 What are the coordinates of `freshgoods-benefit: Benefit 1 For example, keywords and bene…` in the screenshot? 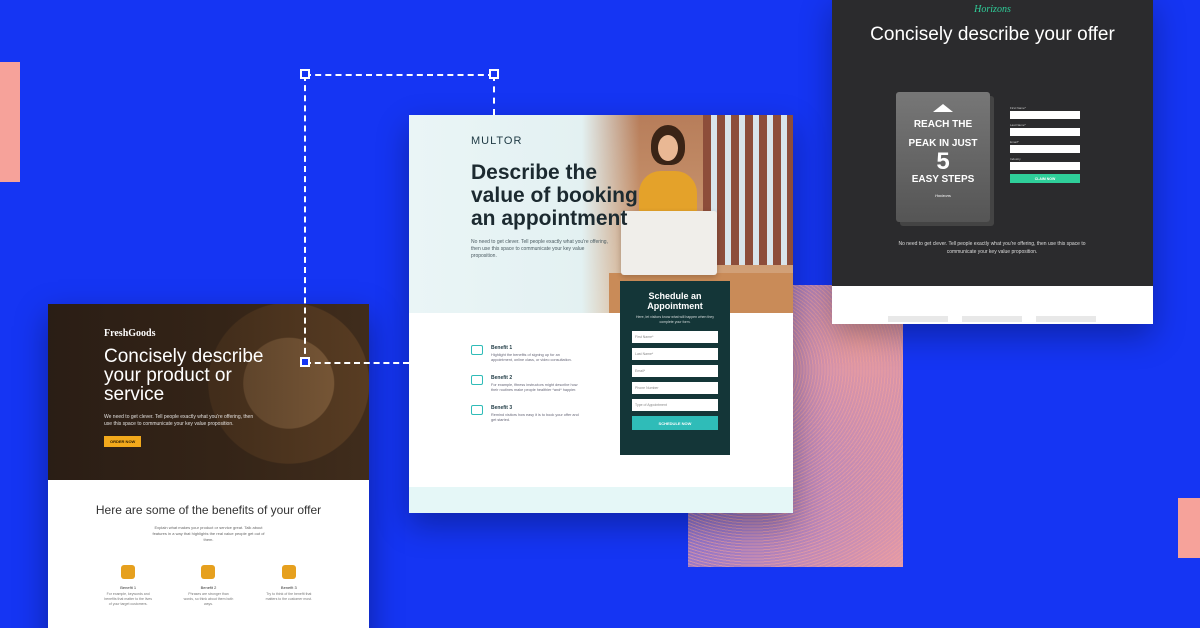 It's located at (128, 586).